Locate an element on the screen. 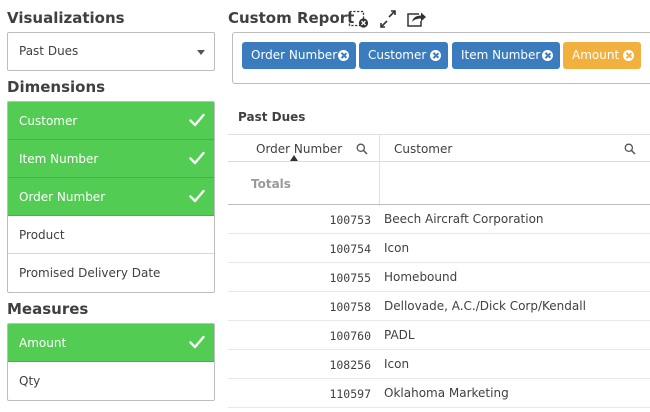 Image resolution: width=650 pixels, height=412 pixels. table-row: 100753 Beech Aircraft Corporation is located at coordinates (439, 219).